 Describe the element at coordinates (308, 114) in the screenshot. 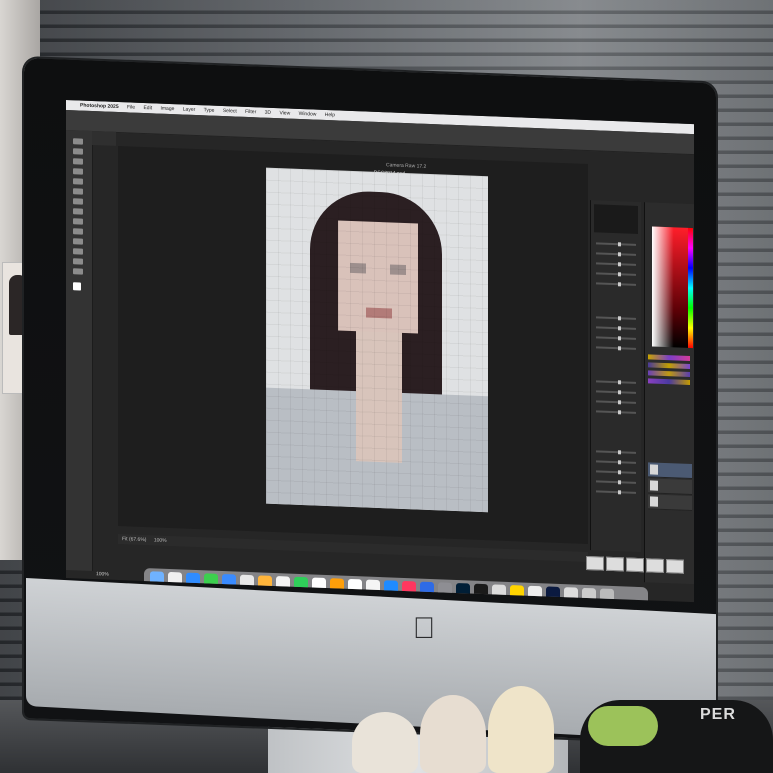

I see `menu-window: Window` at that location.